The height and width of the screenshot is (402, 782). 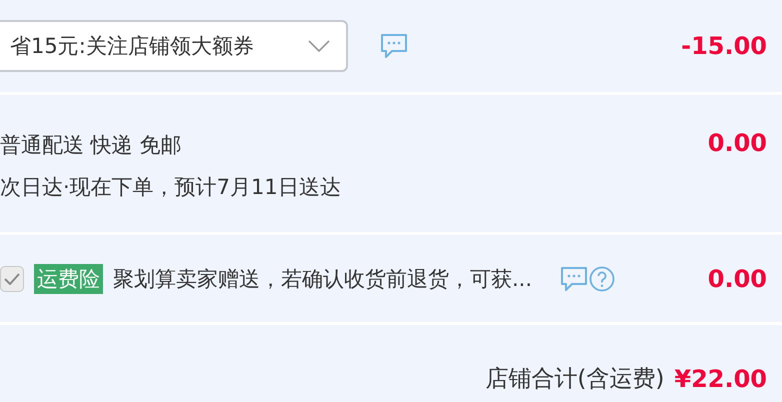 What do you see at coordinates (724, 46) in the screenshot?
I see `discount-amount: -15.00` at bounding box center [724, 46].